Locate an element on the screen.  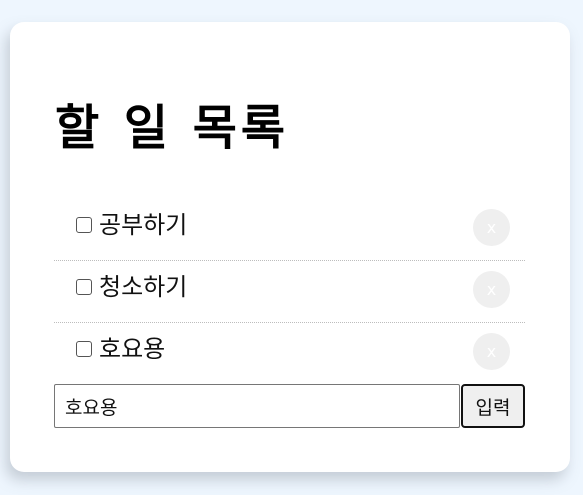
list-item: 공부하기 x is located at coordinates (289, 230).